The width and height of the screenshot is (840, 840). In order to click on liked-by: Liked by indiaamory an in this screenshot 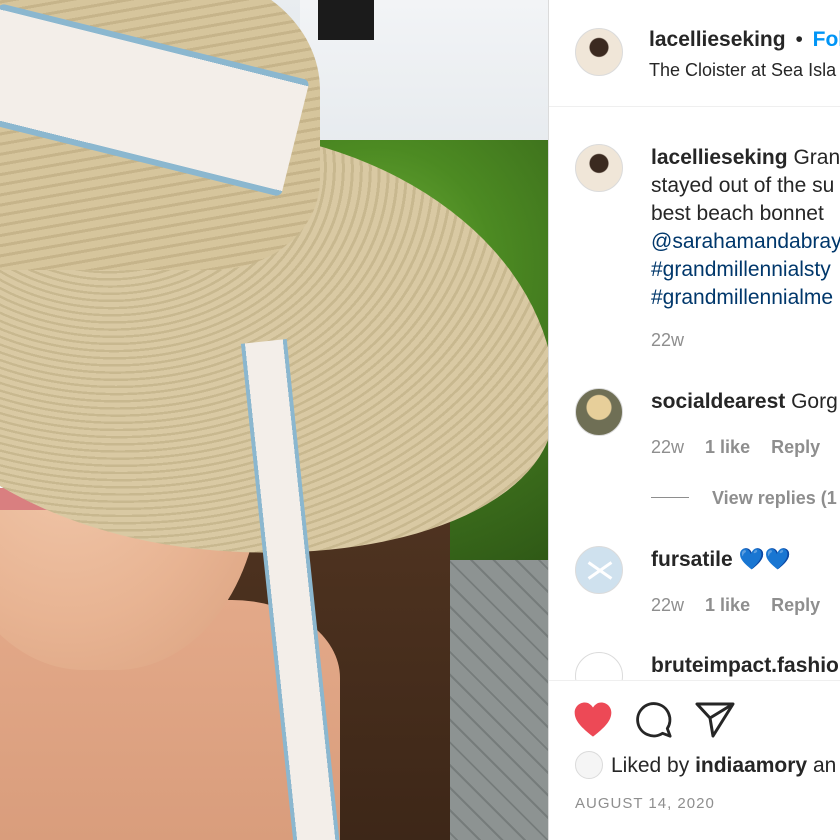, I will do `click(723, 766)`.